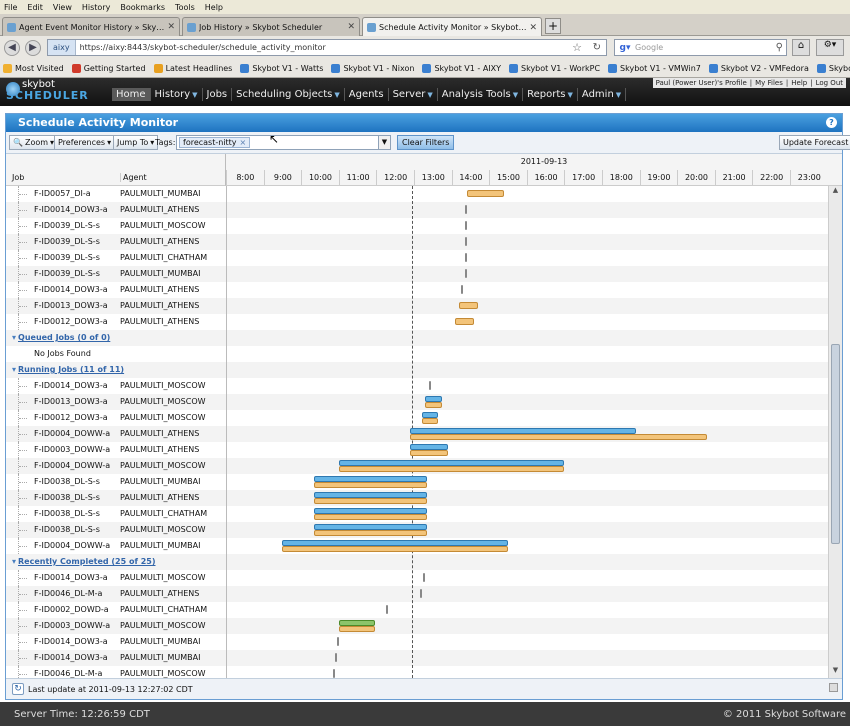 The image size is (850, 726). Describe the element at coordinates (218, 94) in the screenshot. I see `nav-item-jobs: Jobs` at that location.